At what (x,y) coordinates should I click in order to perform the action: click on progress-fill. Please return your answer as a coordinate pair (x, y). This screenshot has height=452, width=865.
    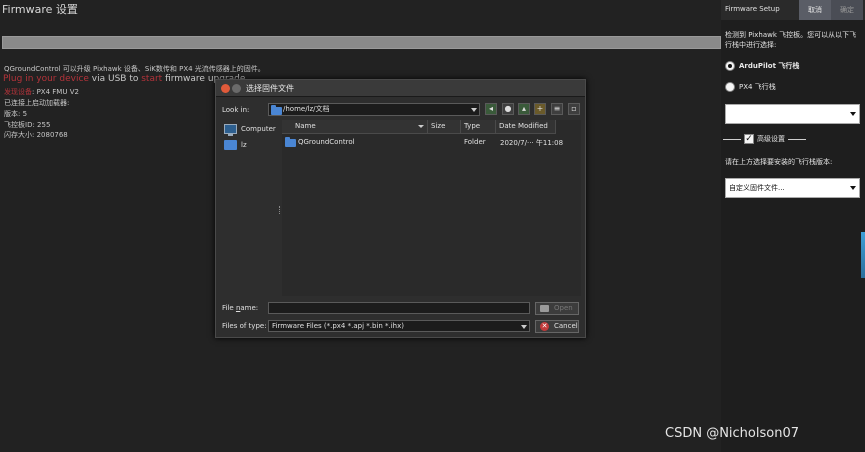
    Looking at the image, I should click on (361, 42).